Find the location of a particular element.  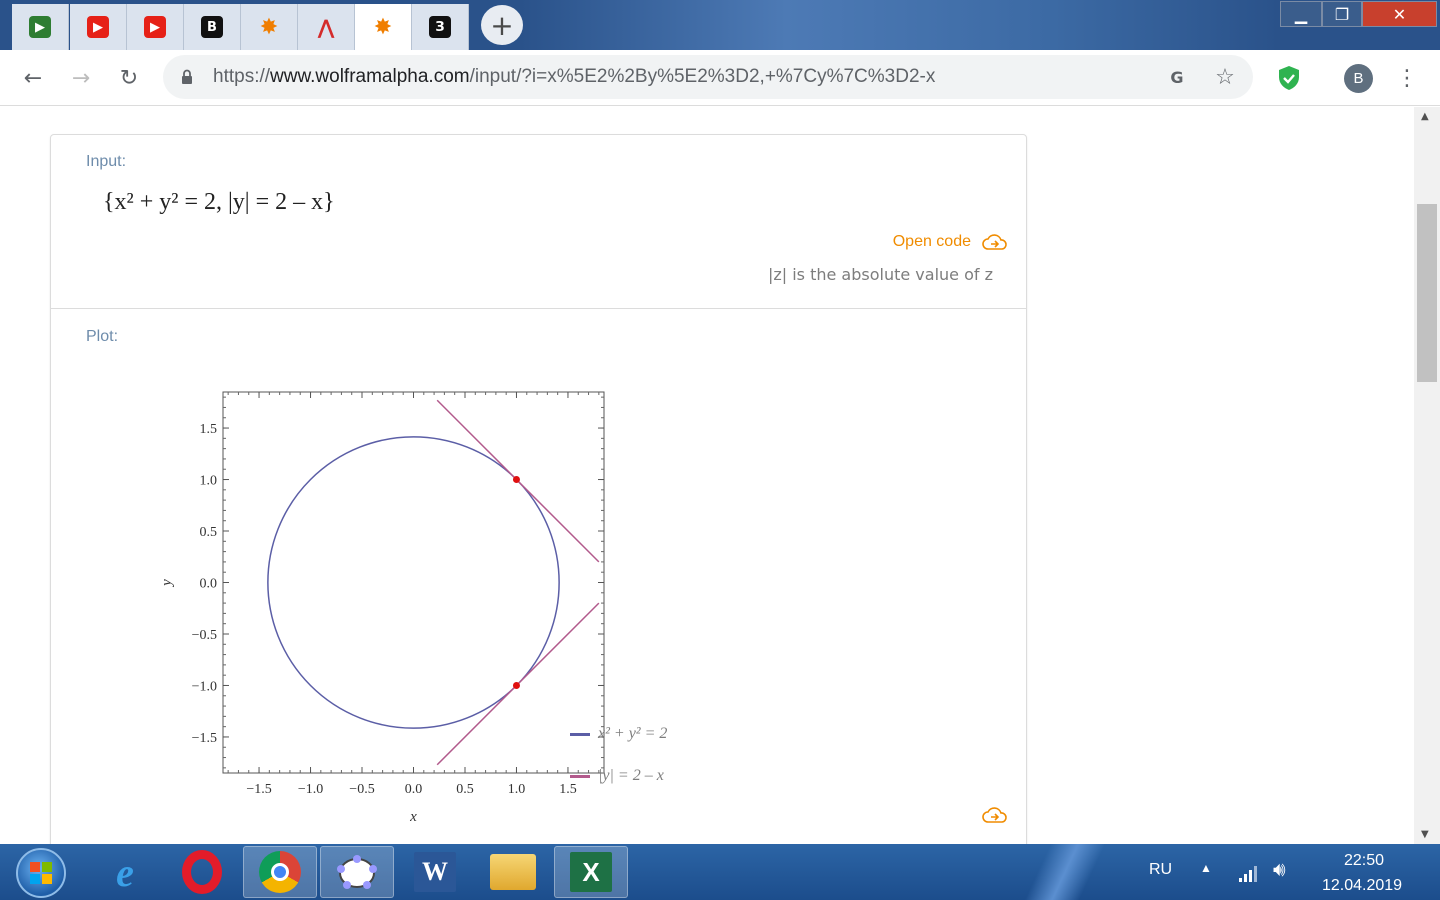

absolute-value-note: |z| is the absolute value of z is located at coordinates (880, 274).